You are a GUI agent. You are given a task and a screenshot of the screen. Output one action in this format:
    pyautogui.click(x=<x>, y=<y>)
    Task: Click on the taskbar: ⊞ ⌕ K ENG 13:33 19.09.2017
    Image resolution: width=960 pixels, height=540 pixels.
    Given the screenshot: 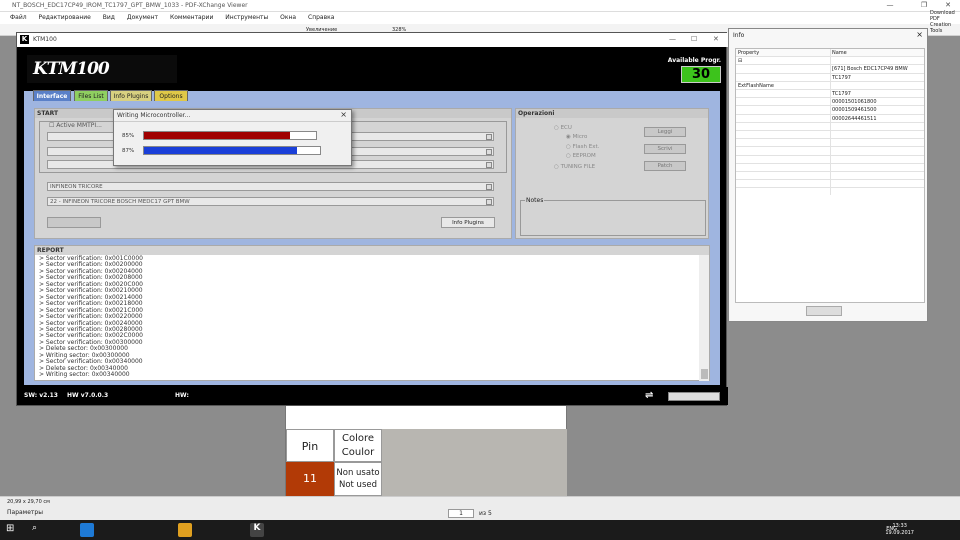 What is the action you would take?
    pyautogui.click(x=480, y=530)
    